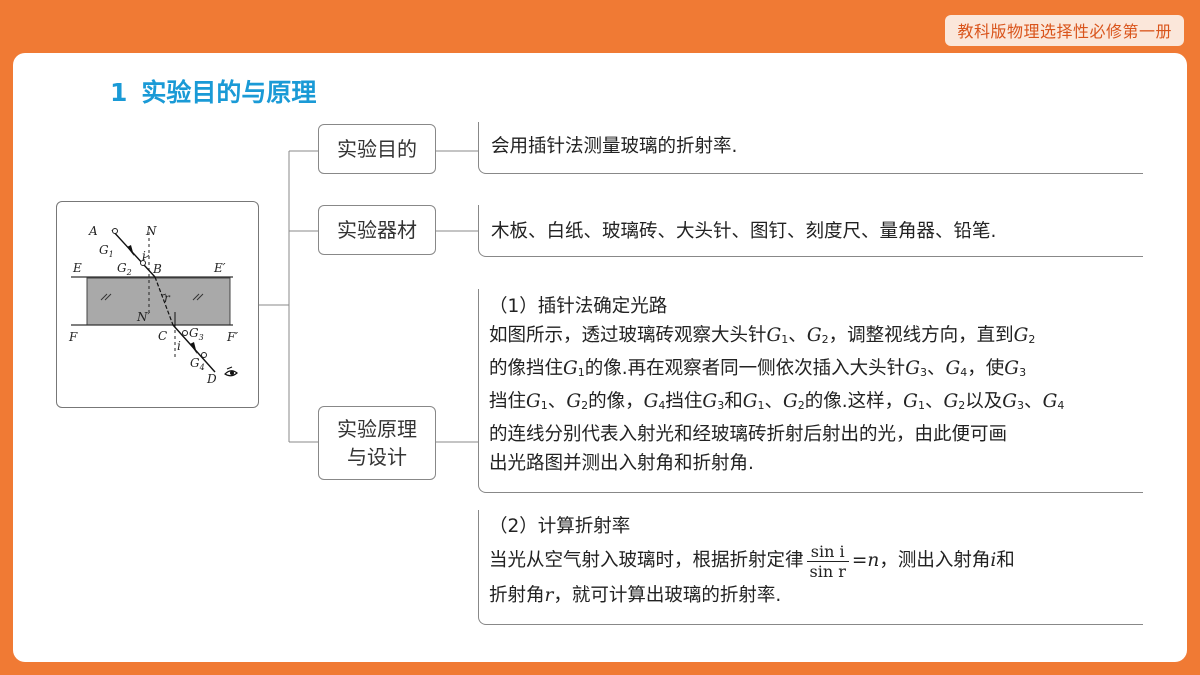 This screenshot has height=675, width=1200. I want to click on fraction-denominator: sin r, so click(827, 571).